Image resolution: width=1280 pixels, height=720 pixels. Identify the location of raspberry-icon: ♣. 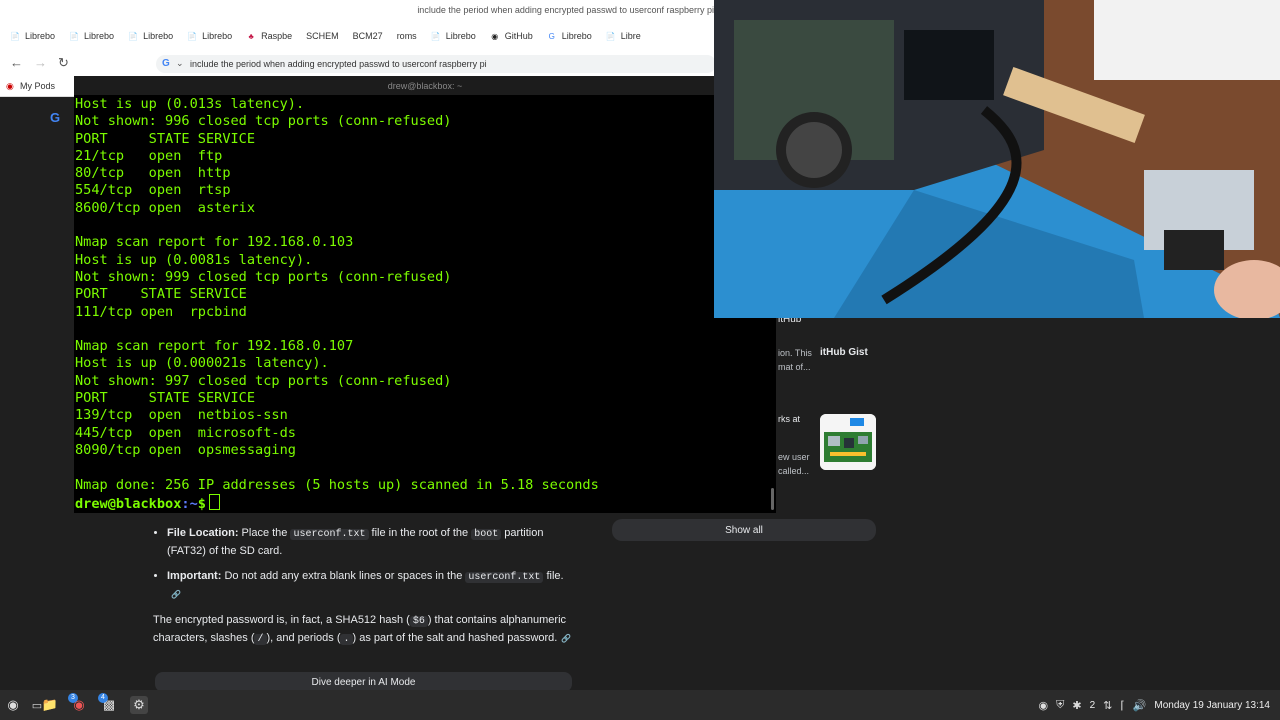
(251, 36).